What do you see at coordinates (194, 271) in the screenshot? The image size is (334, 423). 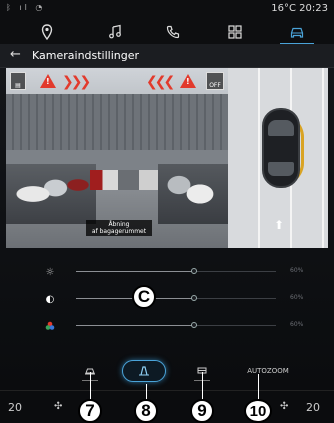 I see `brightness-knob` at bounding box center [194, 271].